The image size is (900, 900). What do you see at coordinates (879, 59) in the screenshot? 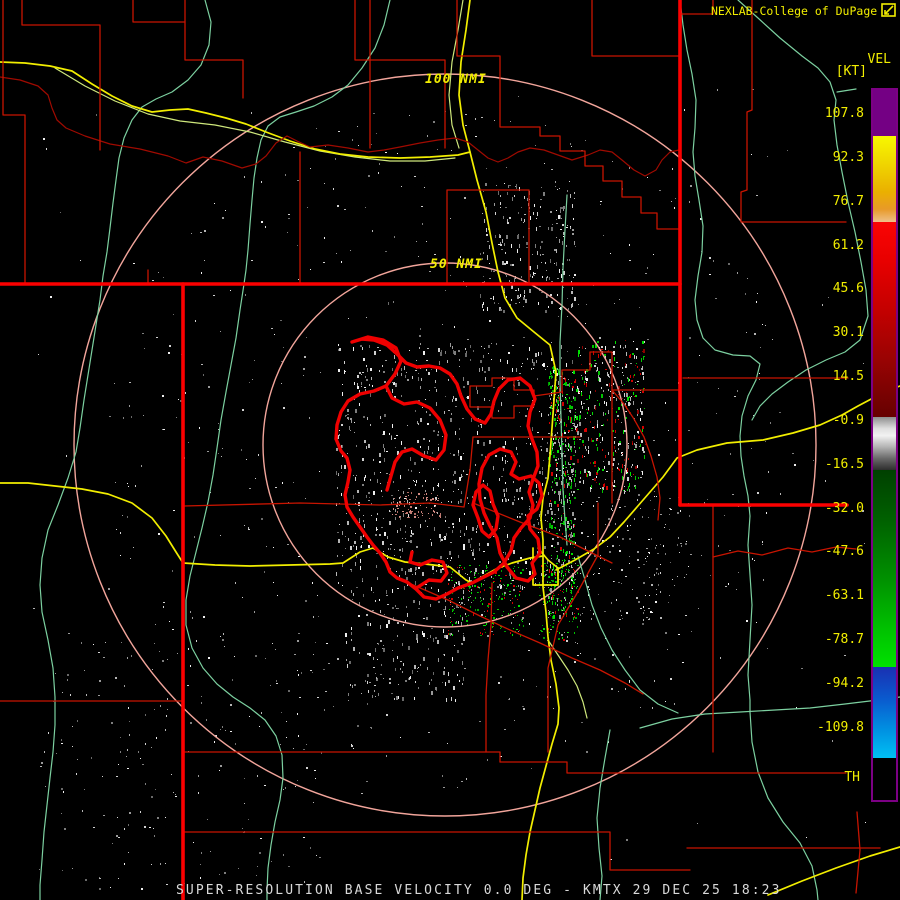
I see `colorbar-title: VEL` at bounding box center [879, 59].